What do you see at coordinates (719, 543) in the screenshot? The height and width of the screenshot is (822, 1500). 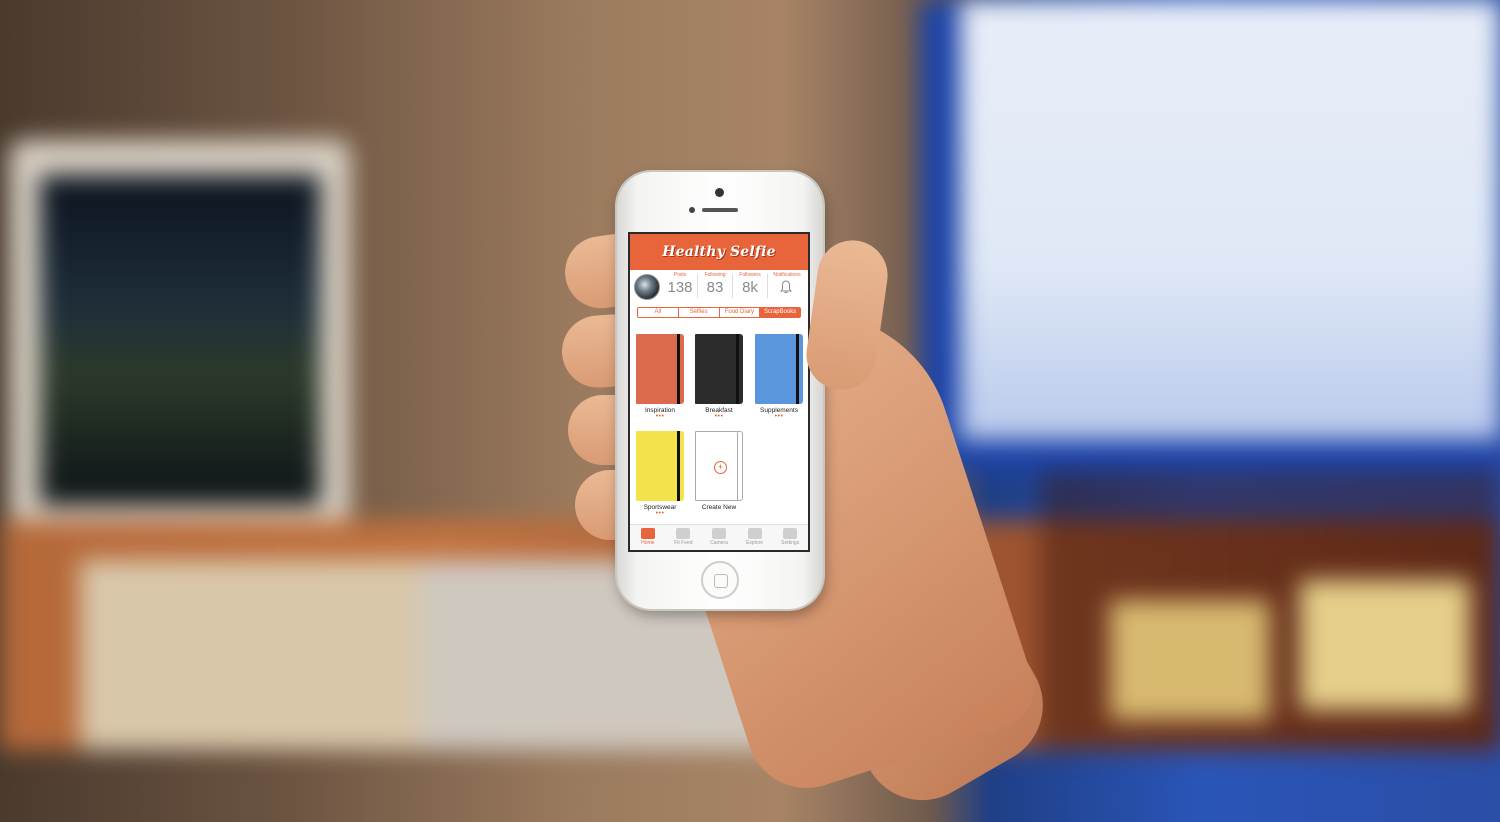 I see `tabbar-label: Camera` at bounding box center [719, 543].